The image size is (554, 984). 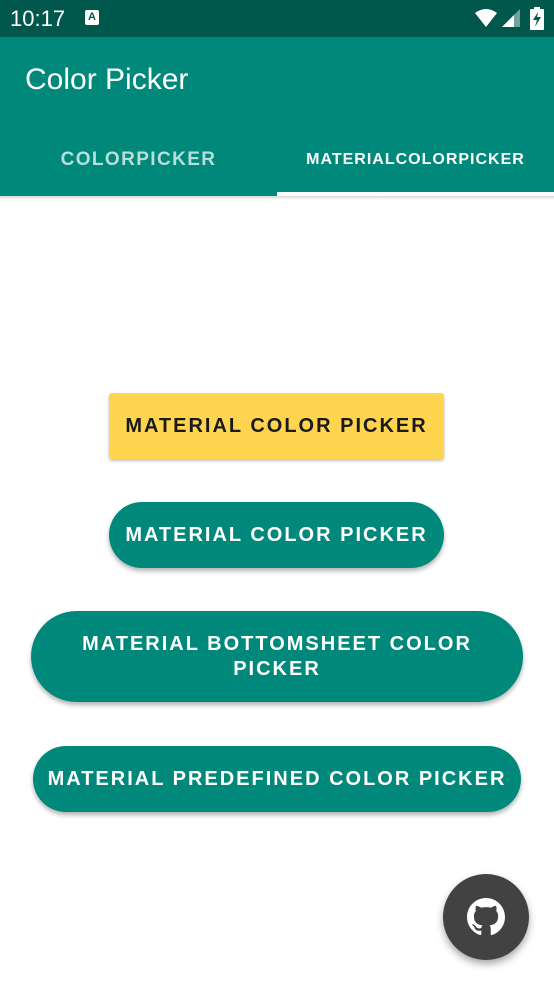 What do you see at coordinates (138, 160) in the screenshot?
I see `tab-colorpicker: COLORPICKER` at bounding box center [138, 160].